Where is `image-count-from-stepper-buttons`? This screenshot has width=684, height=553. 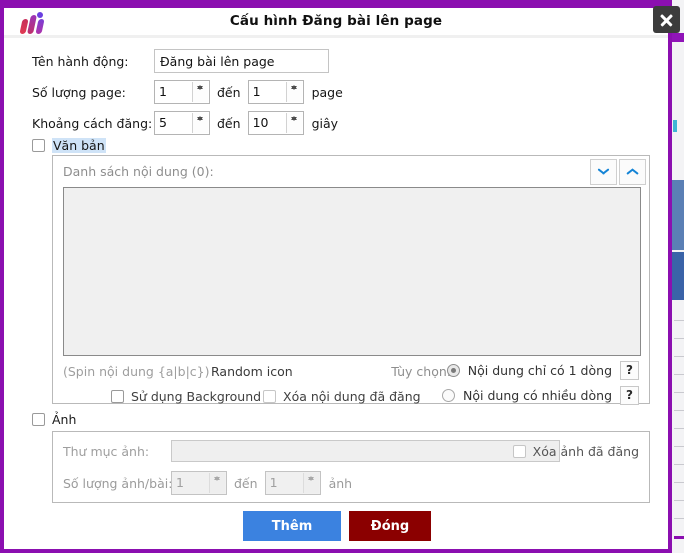
image-count-from-stepper-buttons is located at coordinates (217, 483).